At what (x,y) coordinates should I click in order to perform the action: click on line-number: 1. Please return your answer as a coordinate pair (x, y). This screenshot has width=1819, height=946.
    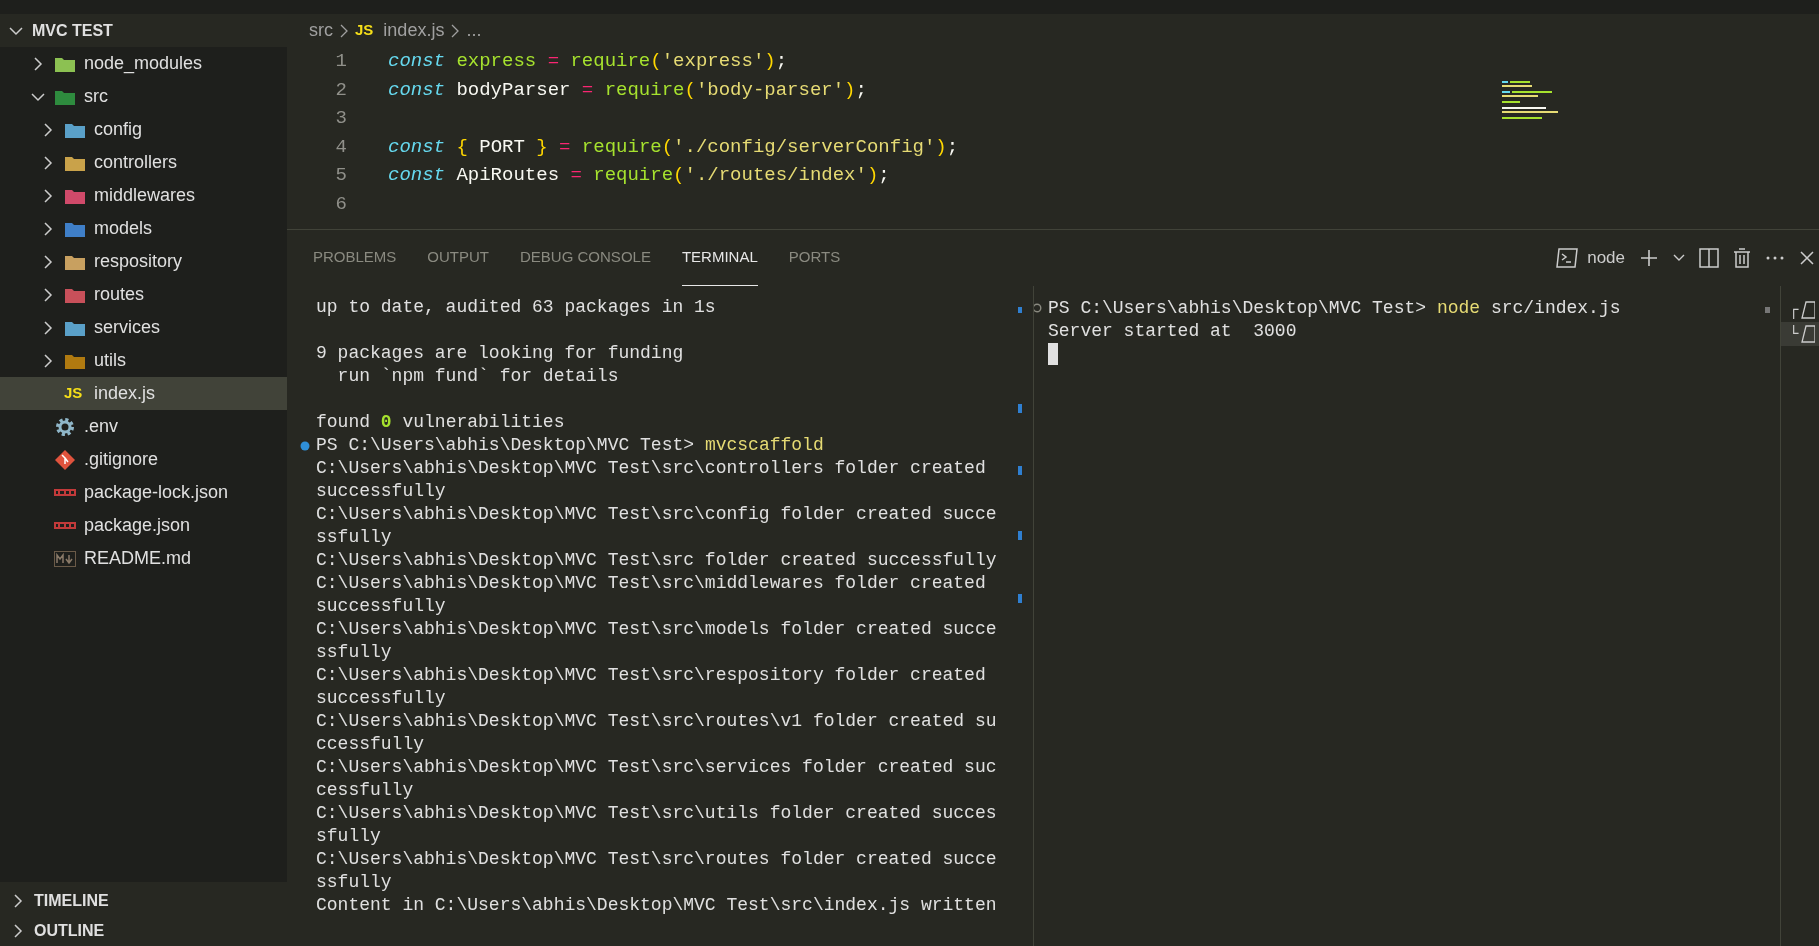
    Looking at the image, I should click on (340, 61).